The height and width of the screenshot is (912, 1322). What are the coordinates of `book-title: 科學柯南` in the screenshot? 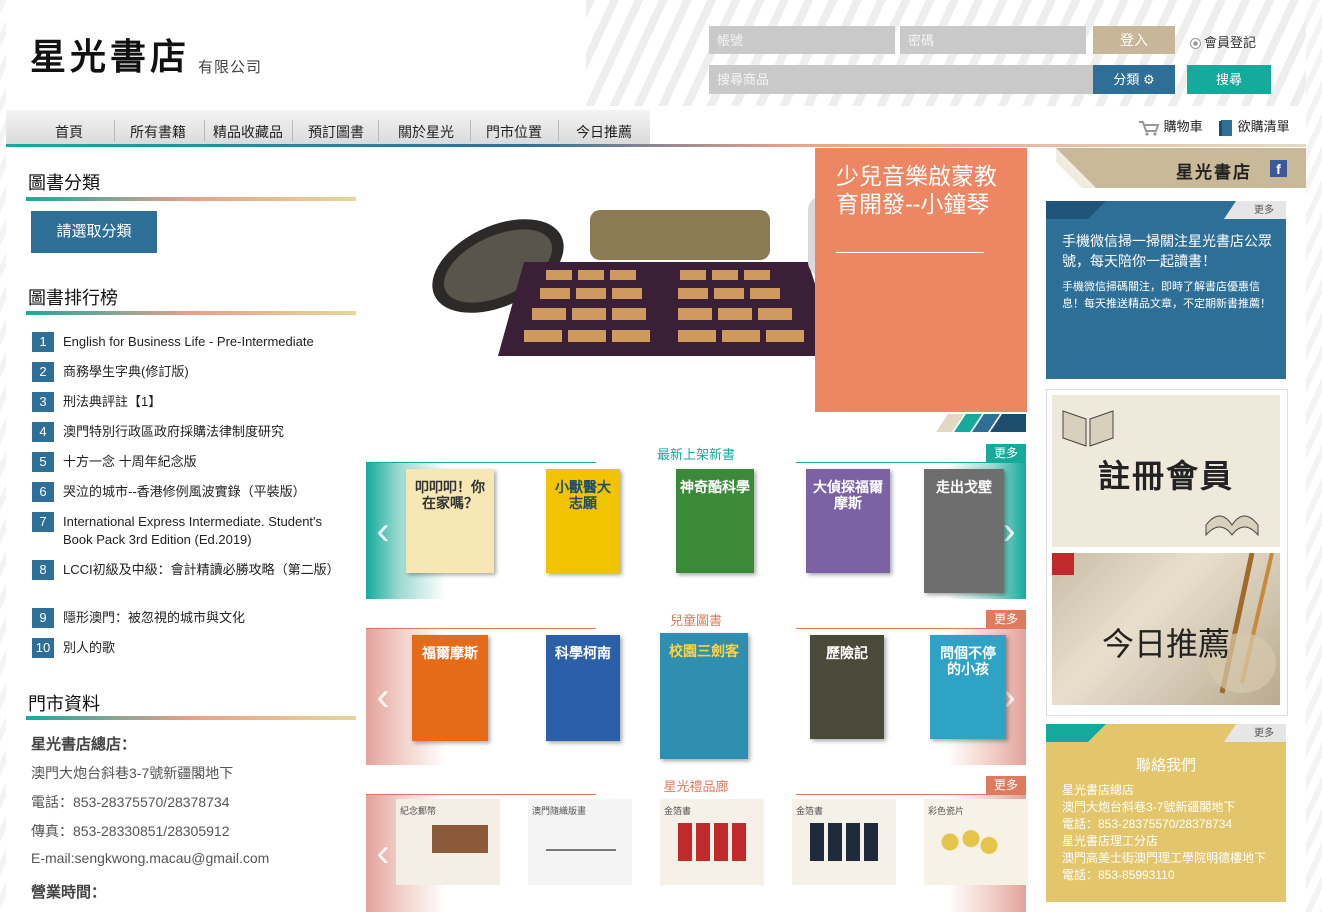 It's located at (583, 653).